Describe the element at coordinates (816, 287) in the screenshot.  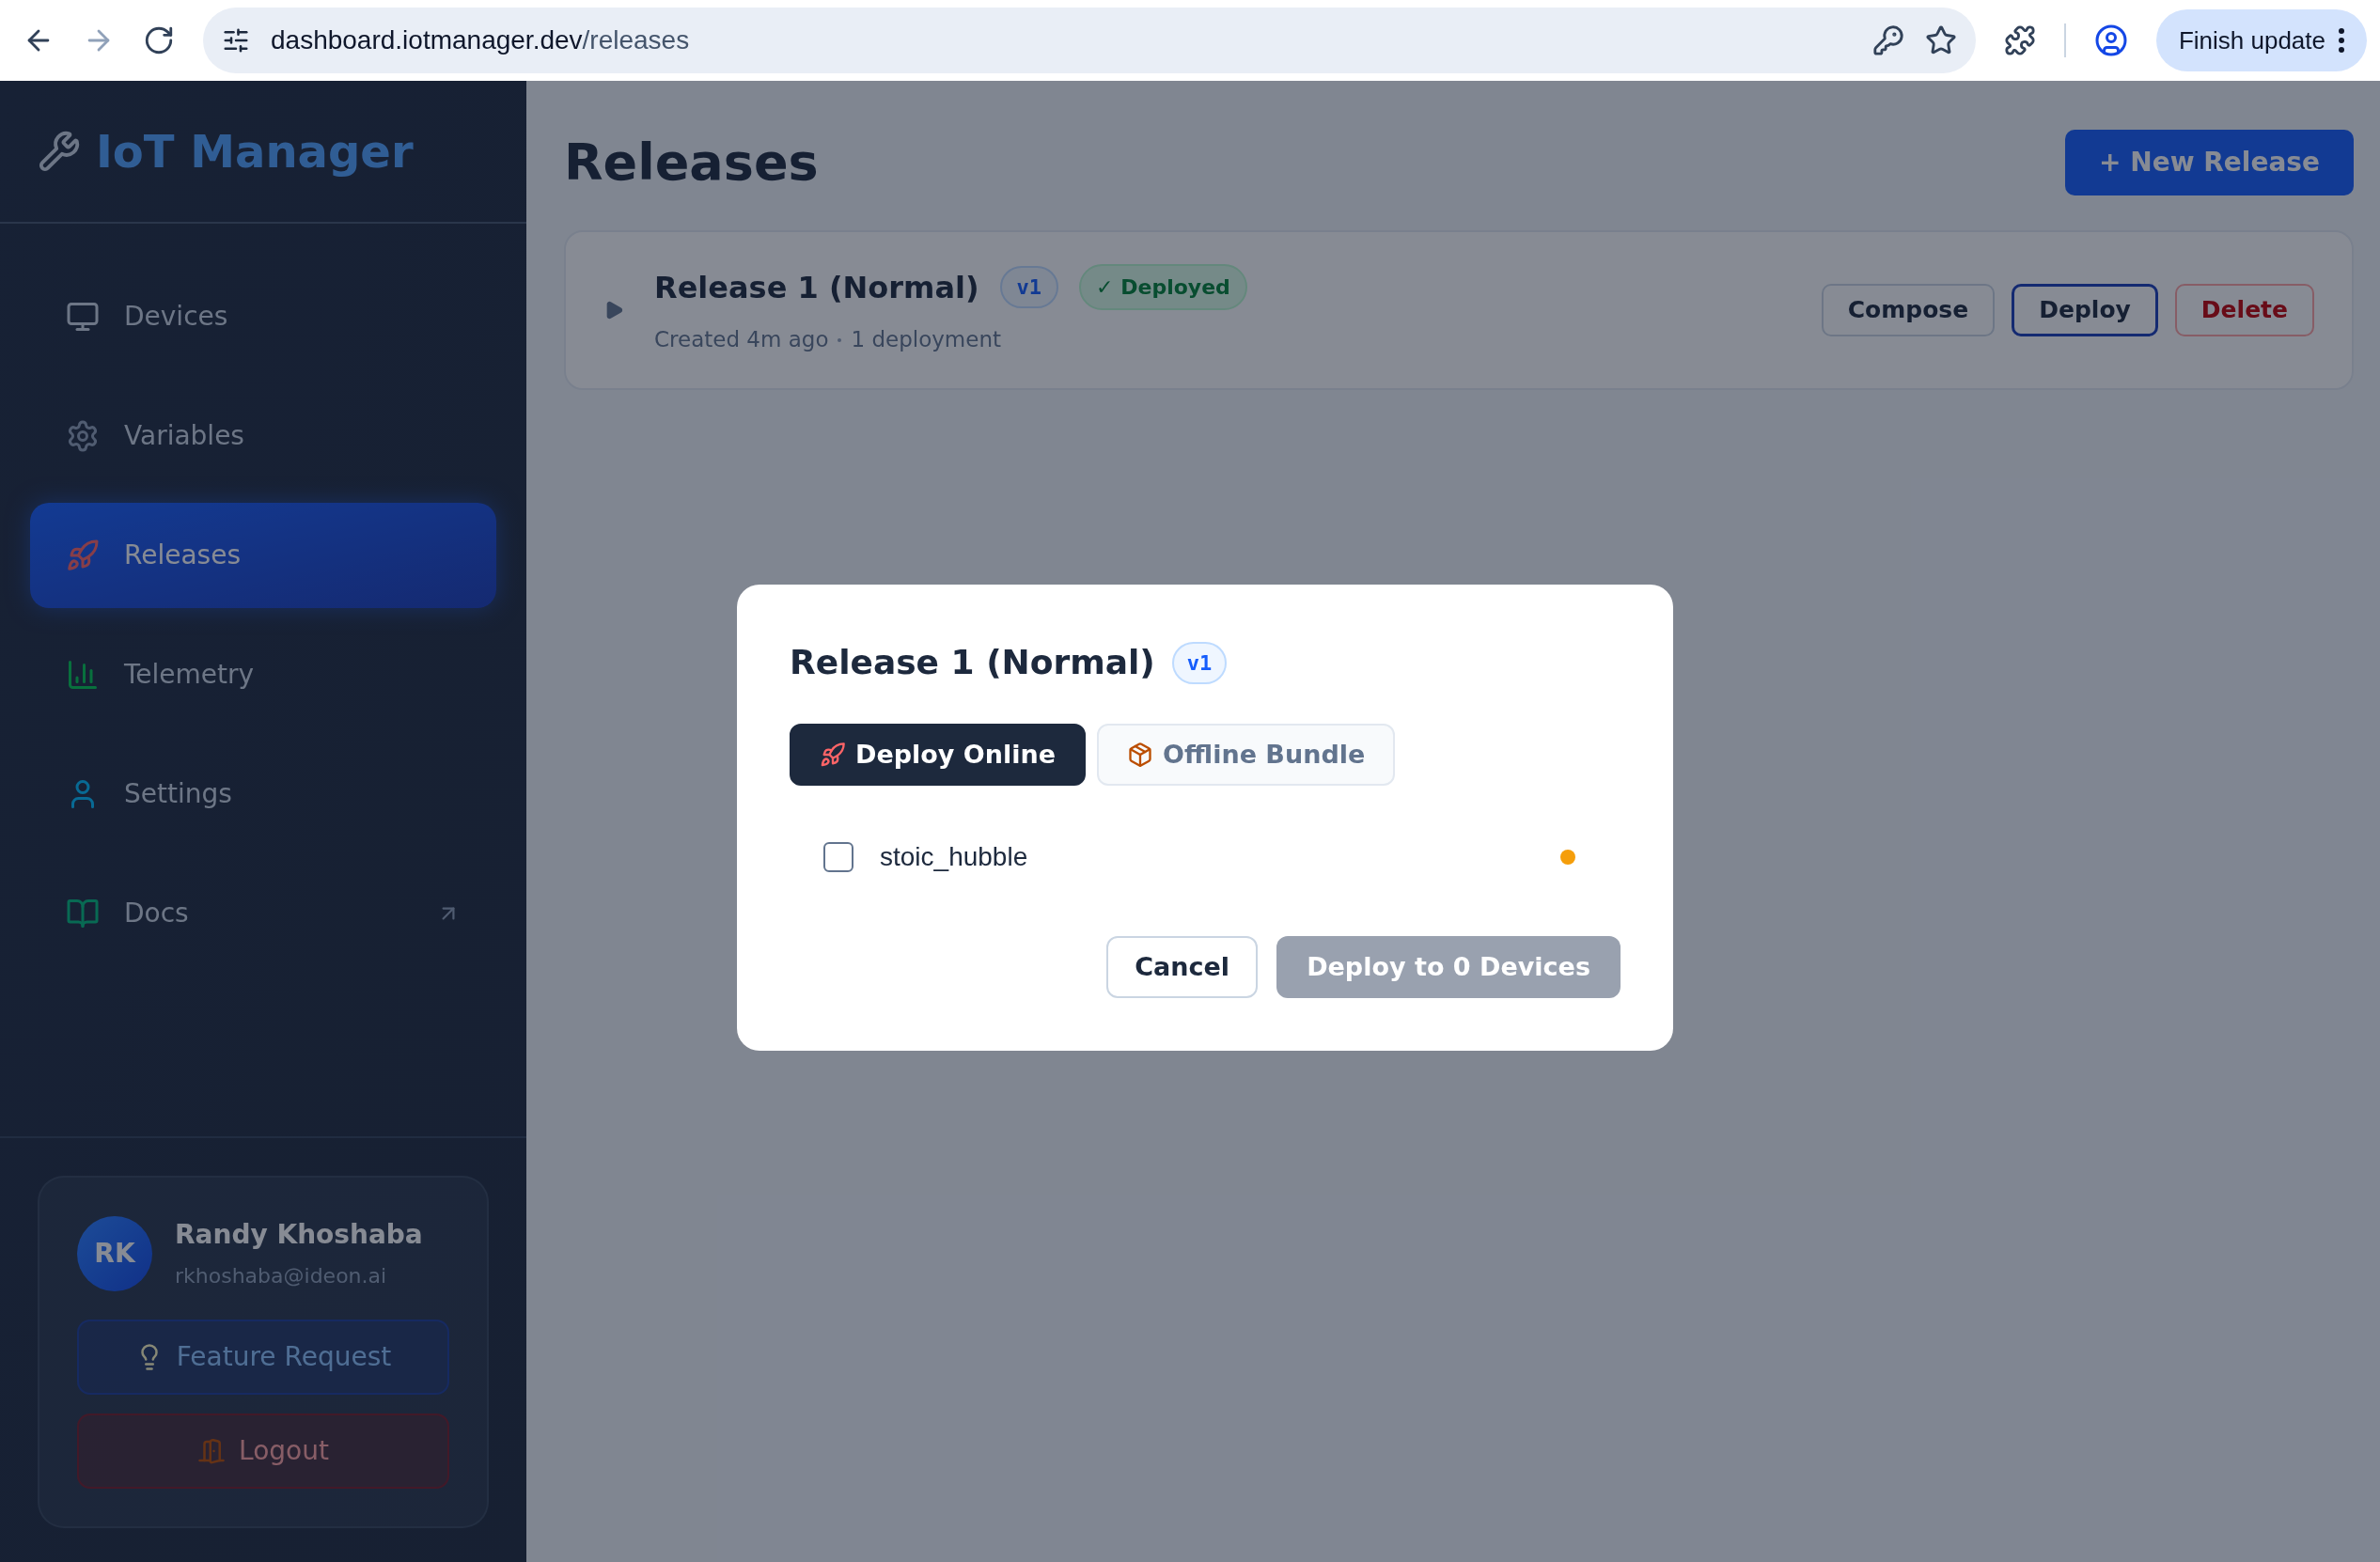
I see `release-name: Release 1 (Normal)` at that location.